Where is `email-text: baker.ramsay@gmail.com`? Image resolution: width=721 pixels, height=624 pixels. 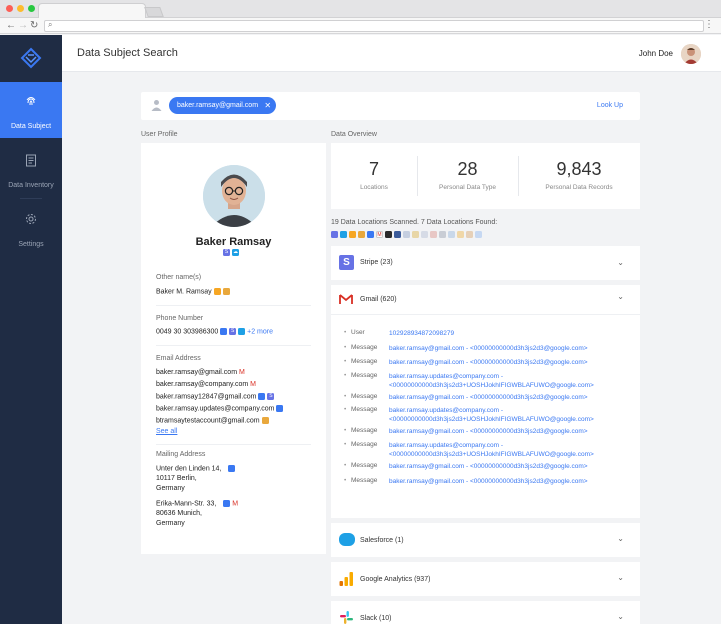 email-text: baker.ramsay@gmail.com is located at coordinates (197, 372).